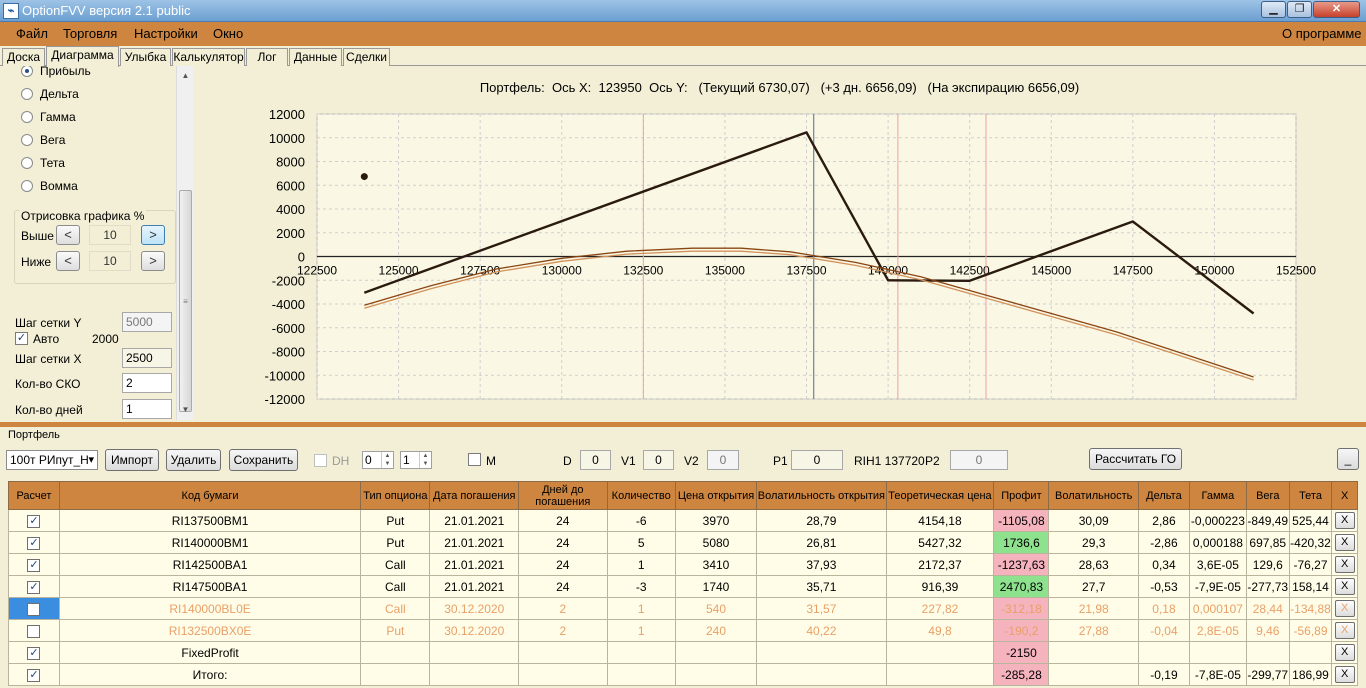 Image resolution: width=1366 pixels, height=688 pixels. What do you see at coordinates (595, 460) in the screenshot?
I see `d-value: 0` at bounding box center [595, 460].